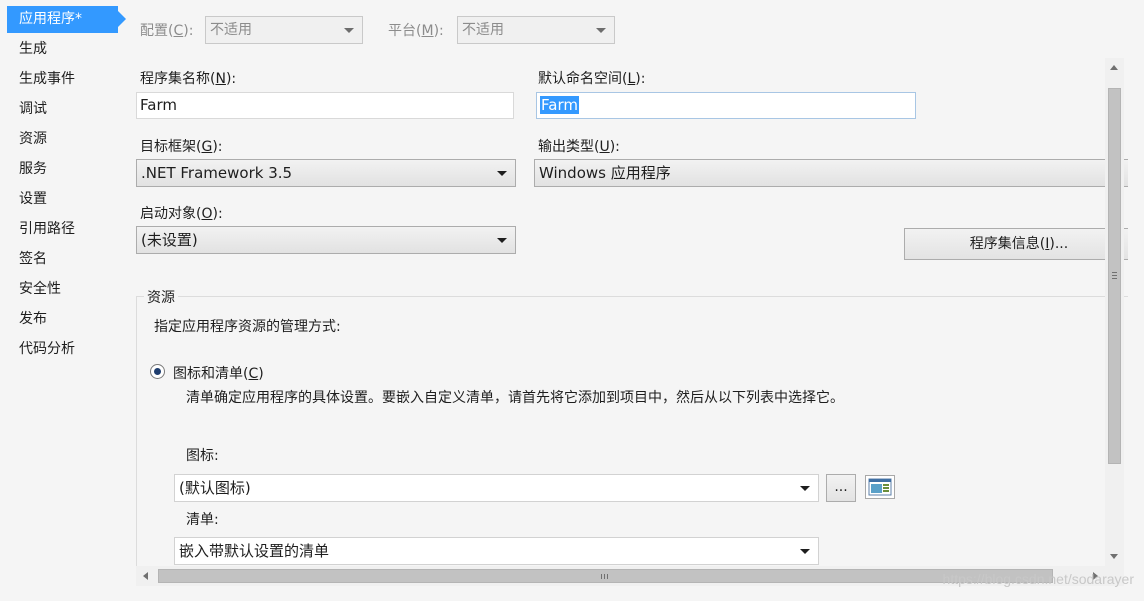  Describe the element at coordinates (63, 289) in the screenshot. I see `nav-item-security: 安全性` at that location.